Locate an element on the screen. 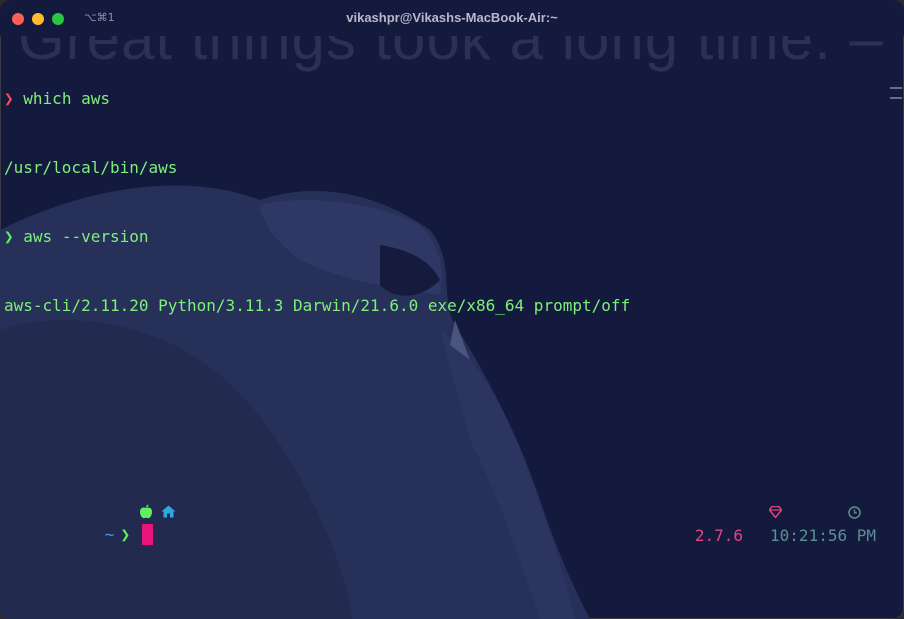 This screenshot has height=619, width=904. terminal-cursor is located at coordinates (148, 534).